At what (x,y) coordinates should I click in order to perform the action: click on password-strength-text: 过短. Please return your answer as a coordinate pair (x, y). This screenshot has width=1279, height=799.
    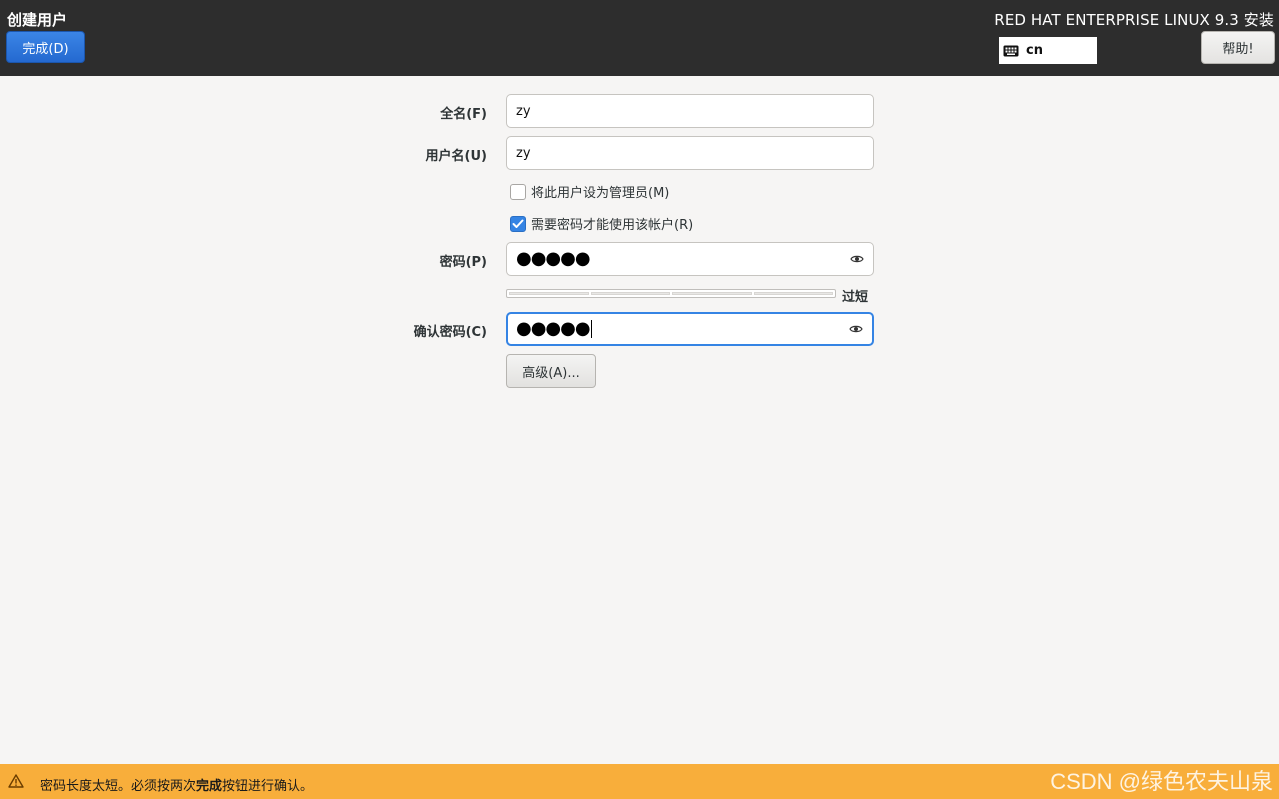
    Looking at the image, I should click on (855, 297).